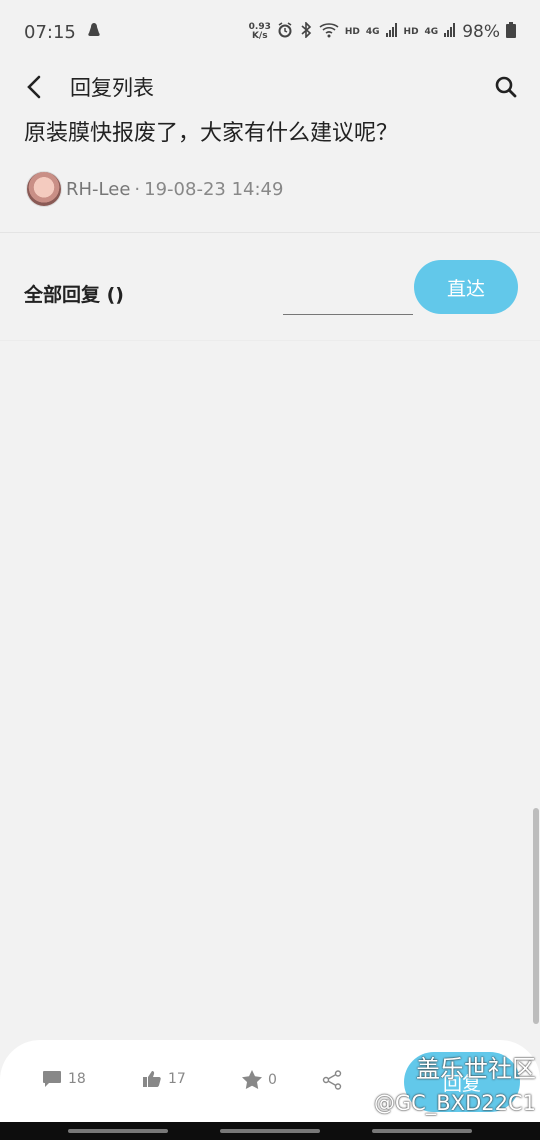  Describe the element at coordinates (98, 189) in the screenshot. I see `author-name: RH-Lee` at that location.